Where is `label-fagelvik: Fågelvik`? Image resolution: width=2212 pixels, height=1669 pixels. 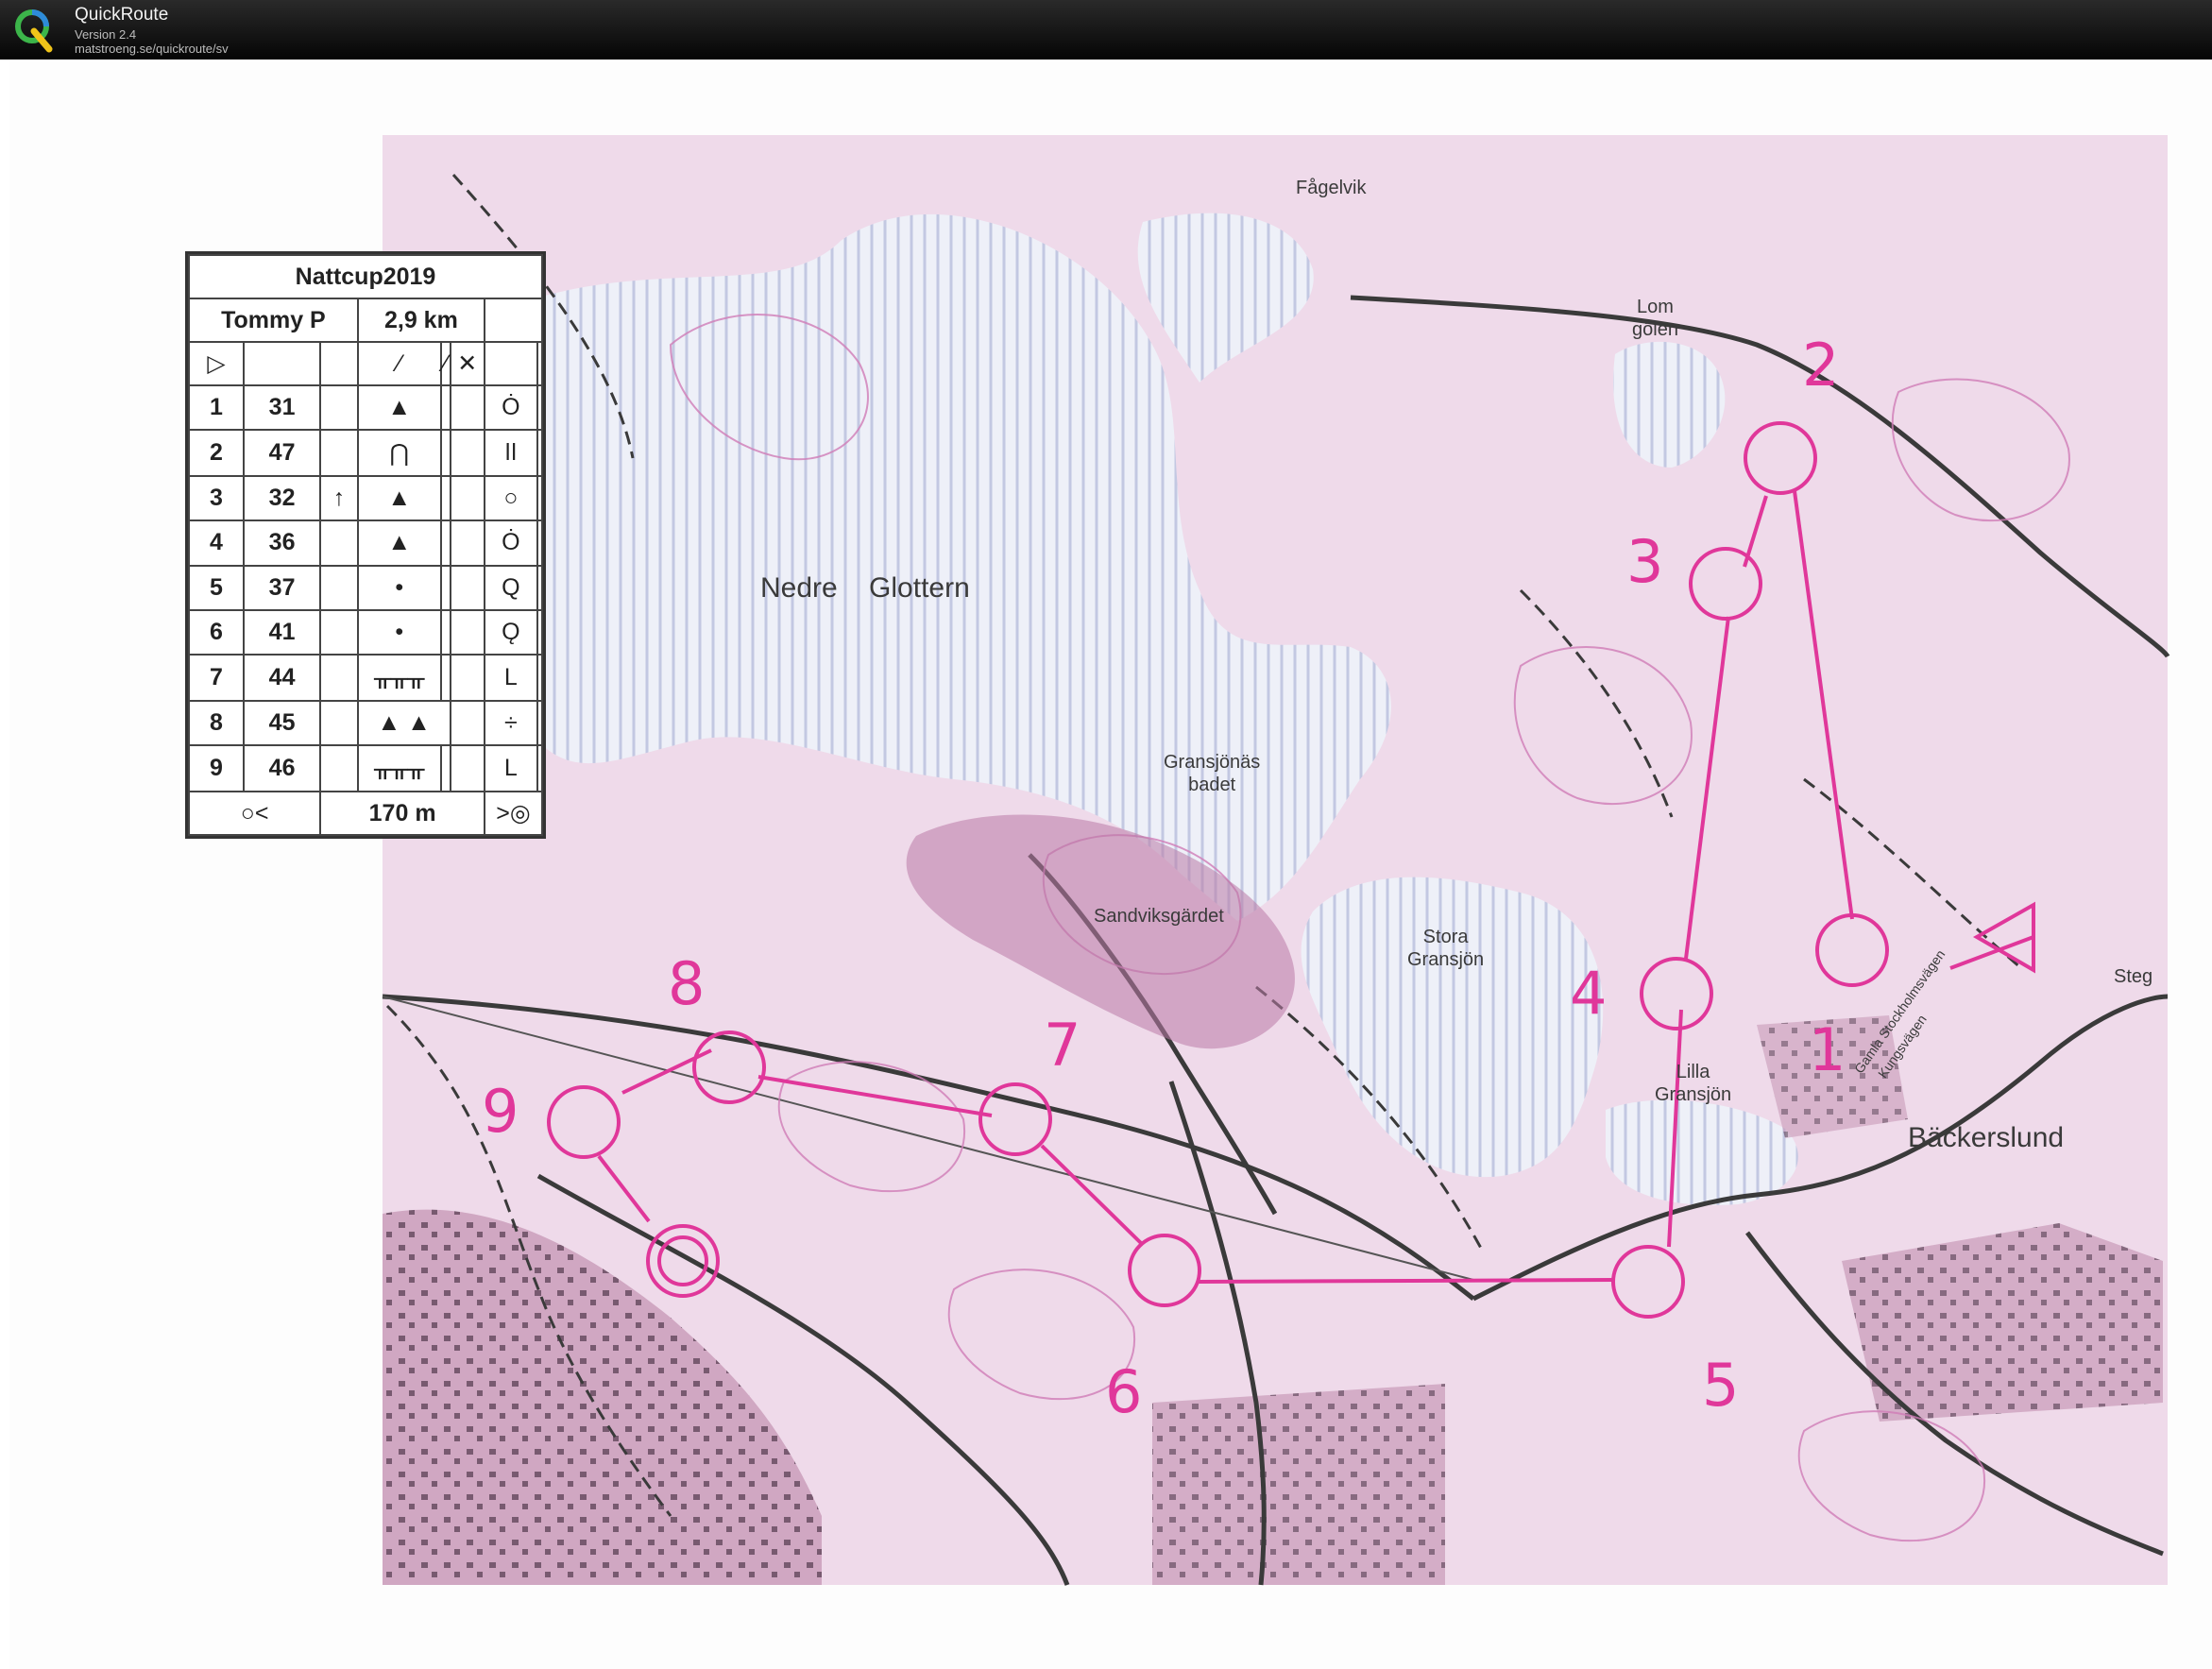
label-fagelvik: Fågelvik is located at coordinates (1331, 188).